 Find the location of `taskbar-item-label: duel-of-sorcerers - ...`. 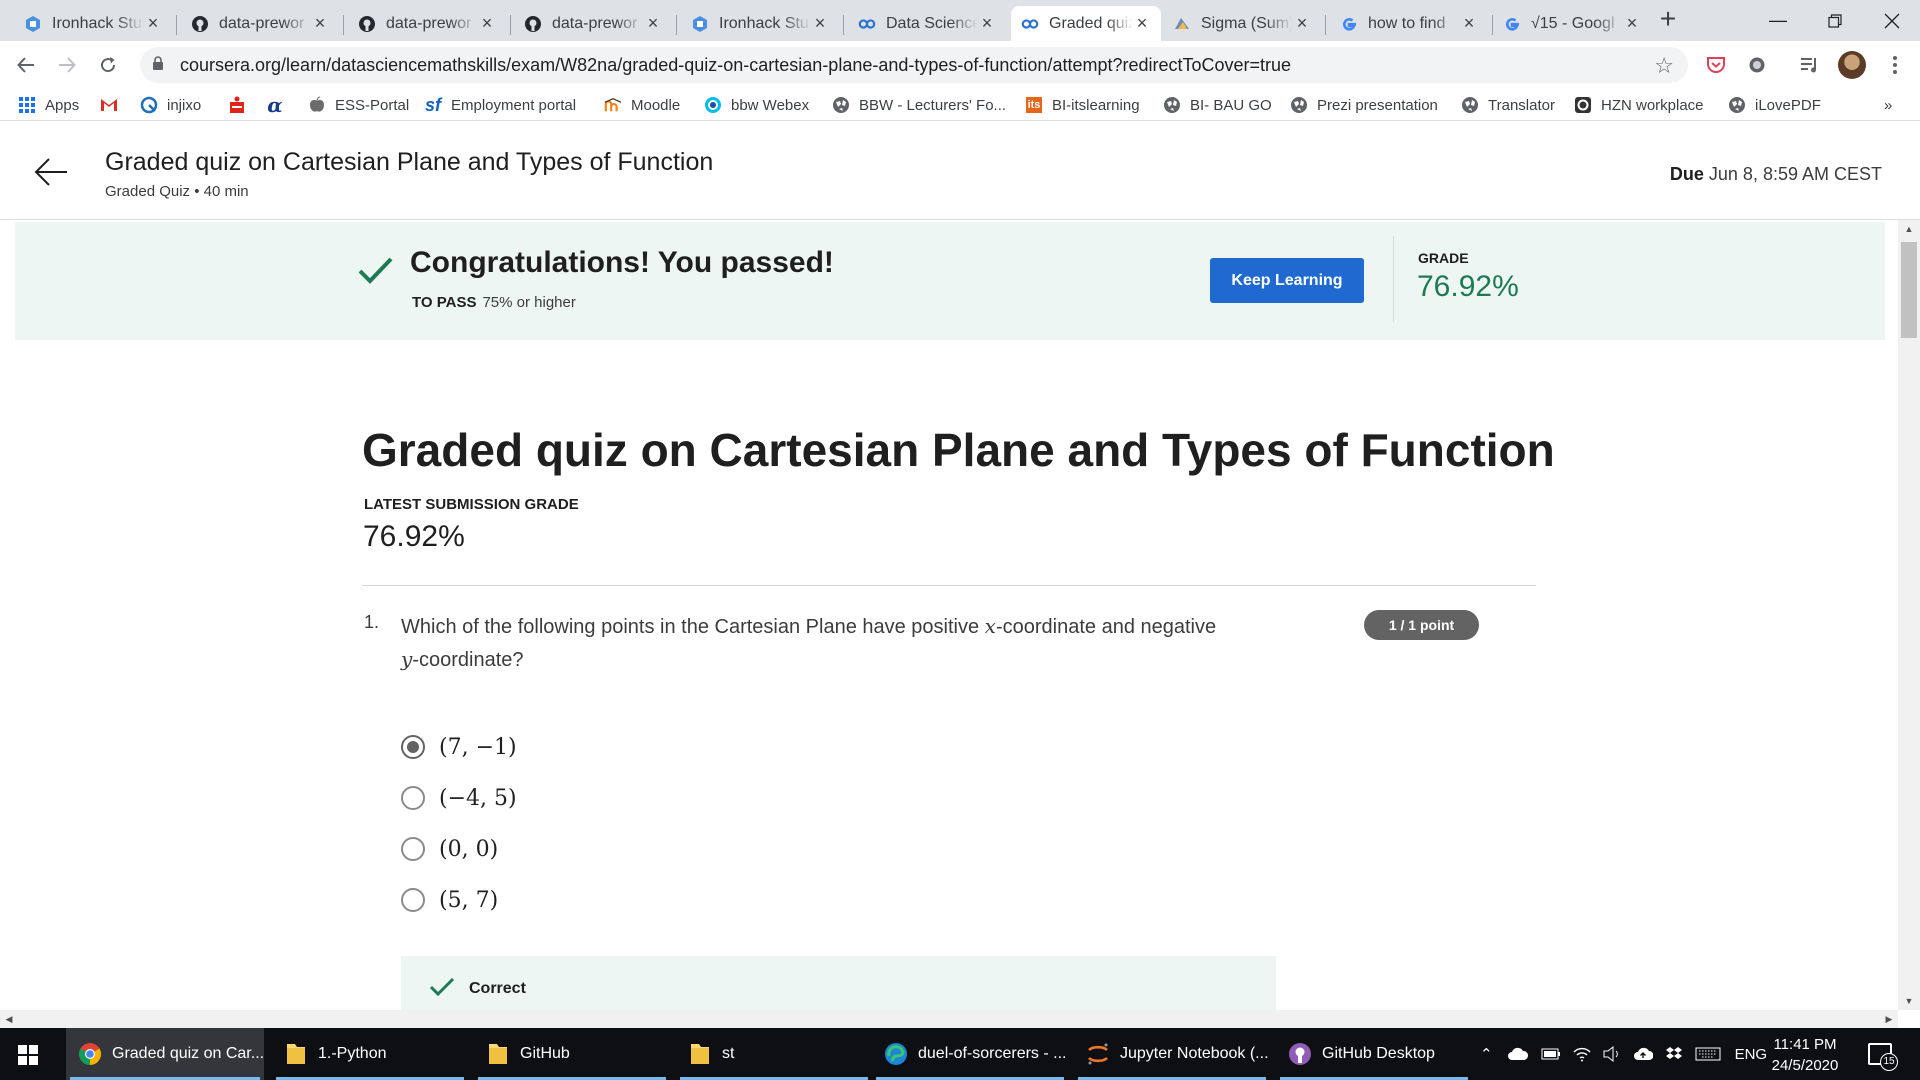

taskbar-item-label: duel-of-sorcerers - ... is located at coordinates (992, 1053).